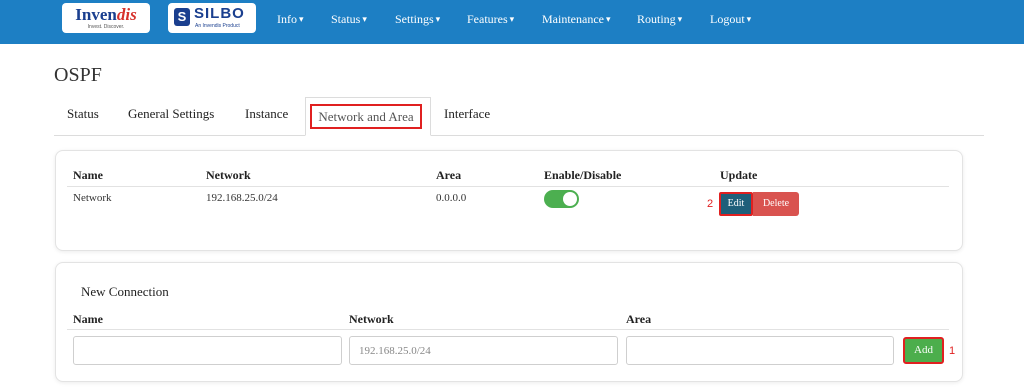  Describe the element at coordinates (519, 135) in the screenshot. I see `tabs-divider` at that location.